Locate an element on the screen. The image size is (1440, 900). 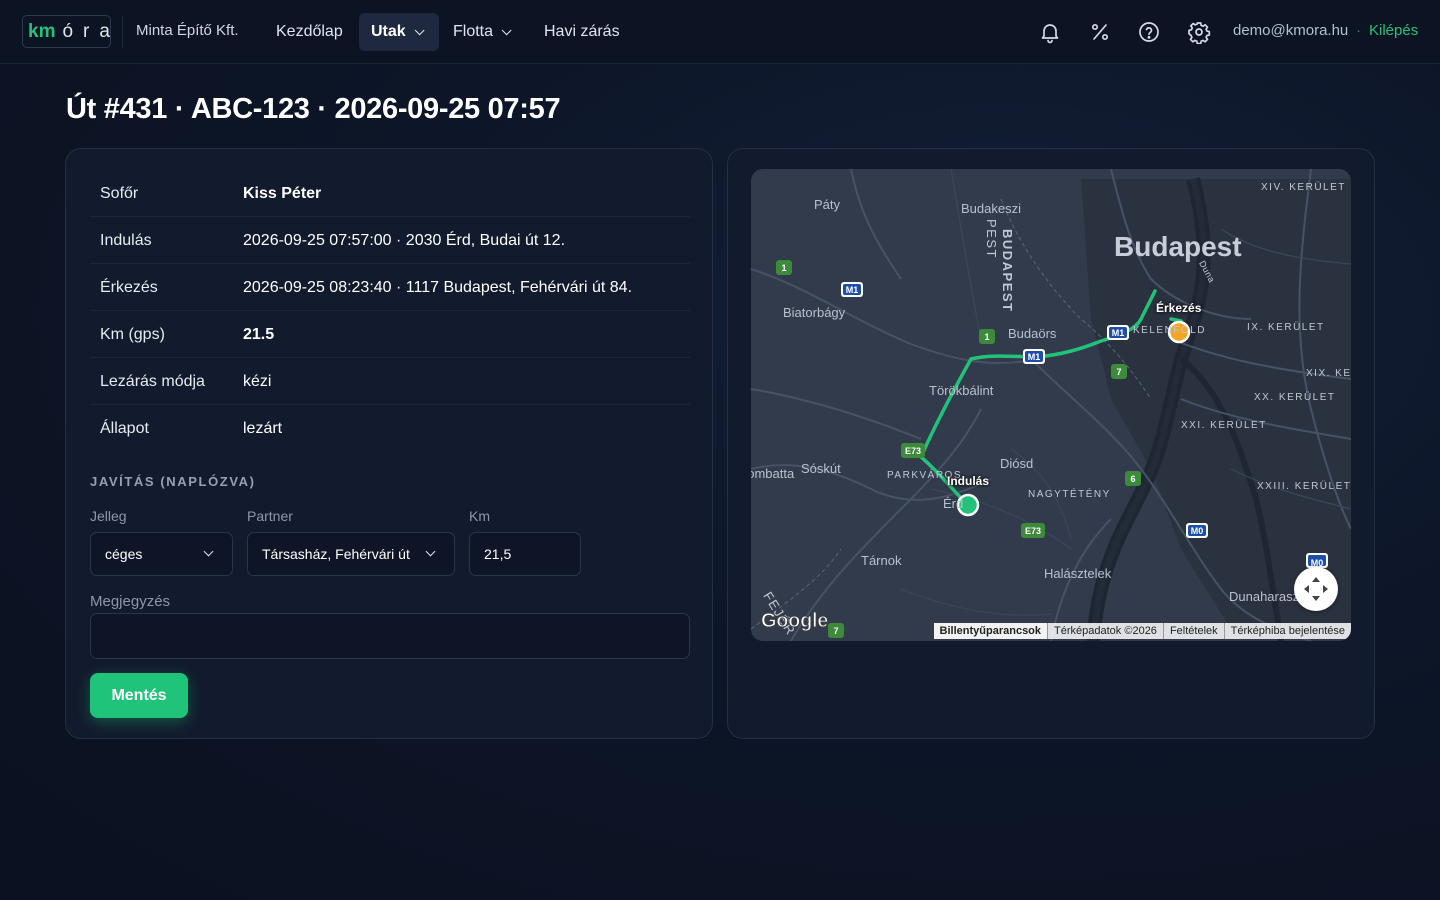
fullscreen-icon is located at coordinates (1316, 589).